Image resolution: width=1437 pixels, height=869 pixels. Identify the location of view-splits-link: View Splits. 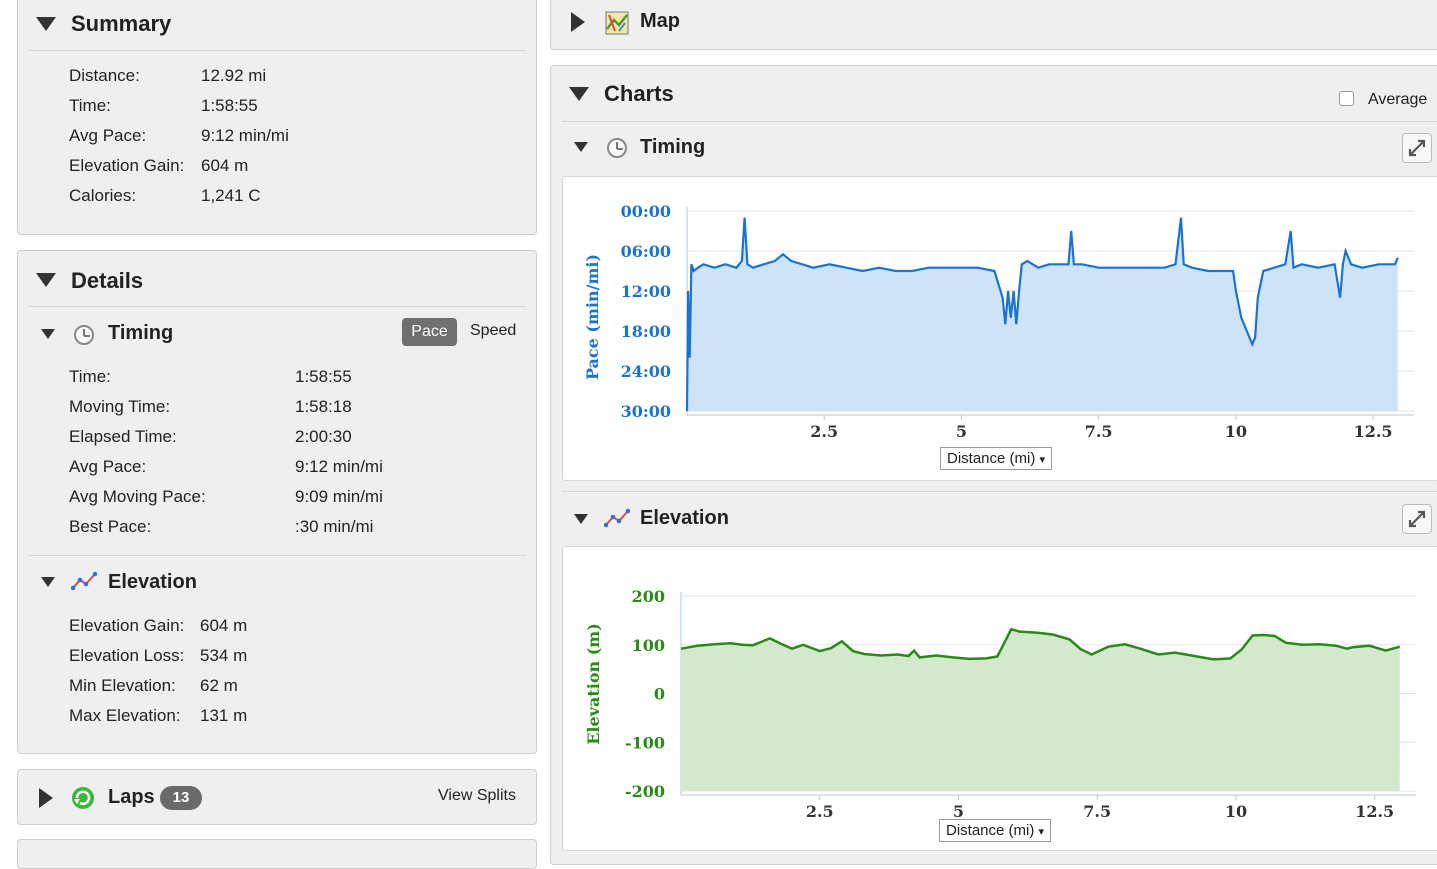
(477, 796).